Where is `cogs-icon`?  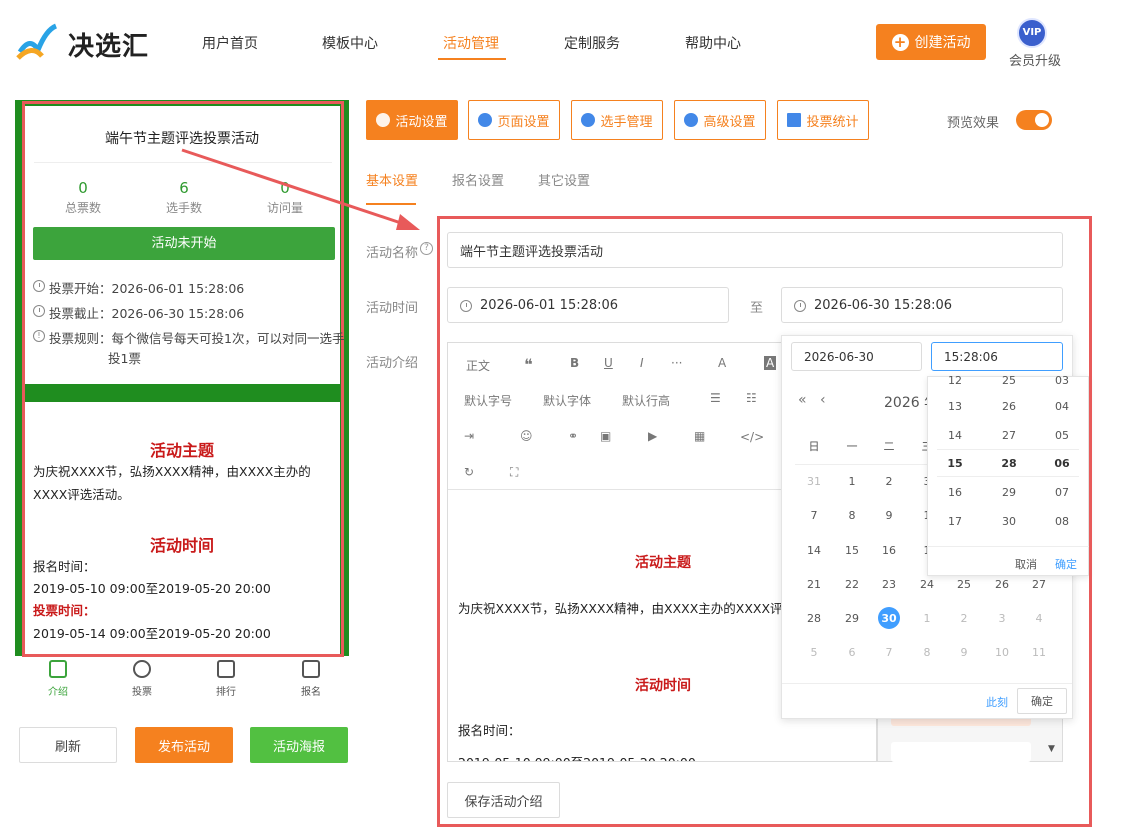
cogs-icon is located at coordinates (691, 120).